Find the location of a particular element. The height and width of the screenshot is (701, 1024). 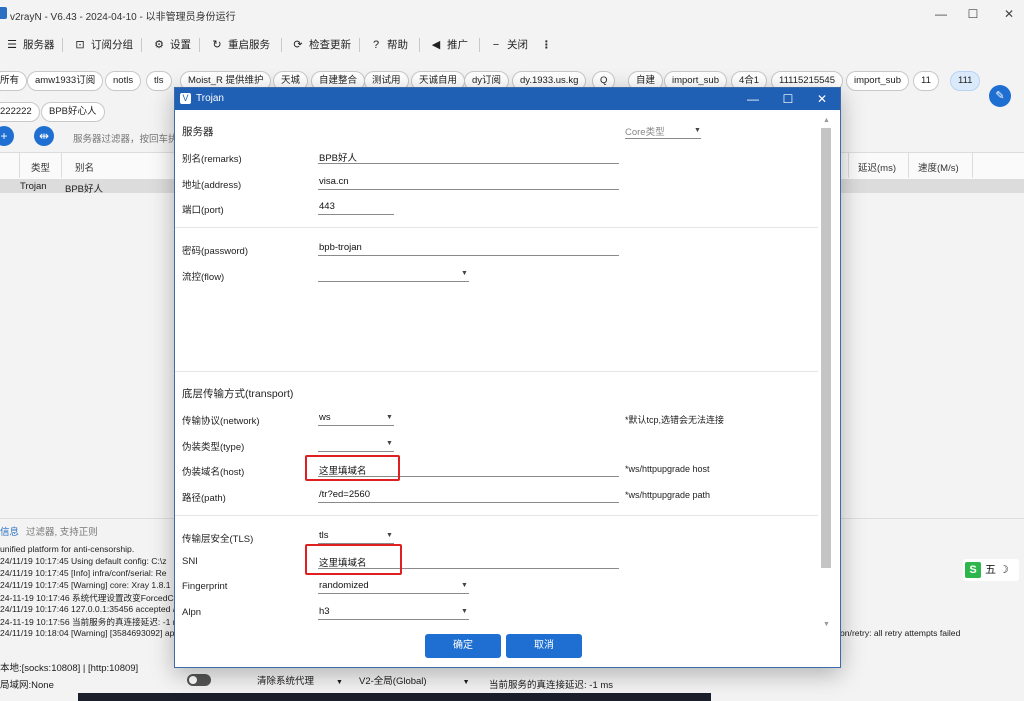

dialog-close-button: ✕ is located at coordinates (822, 99).